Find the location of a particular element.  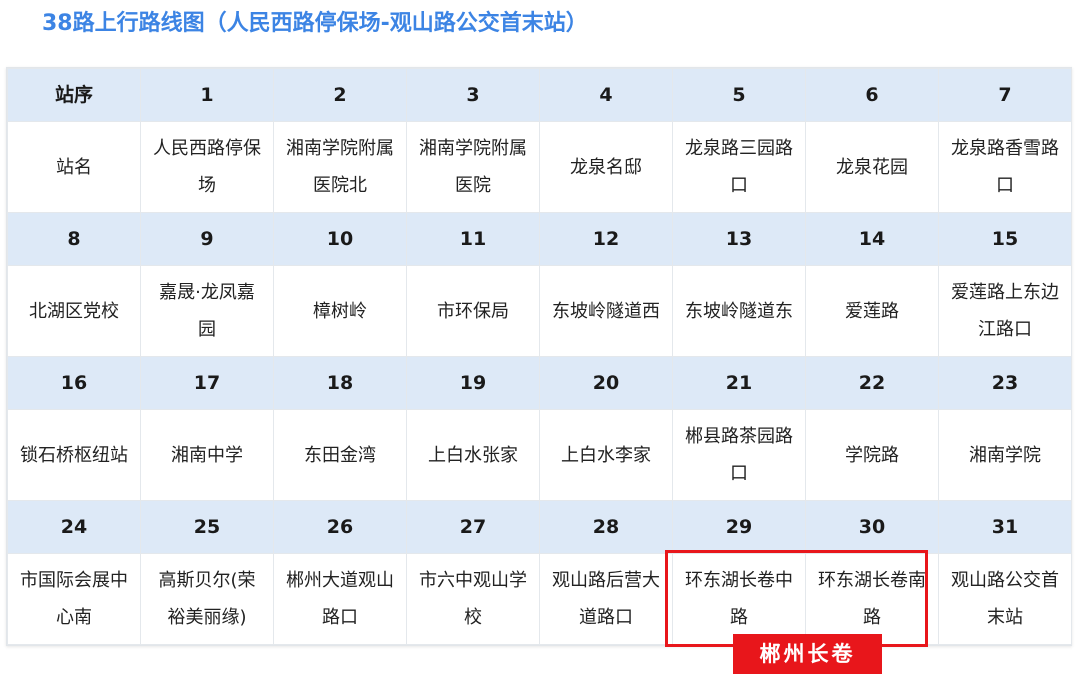

seq-cell: 9 is located at coordinates (207, 239).